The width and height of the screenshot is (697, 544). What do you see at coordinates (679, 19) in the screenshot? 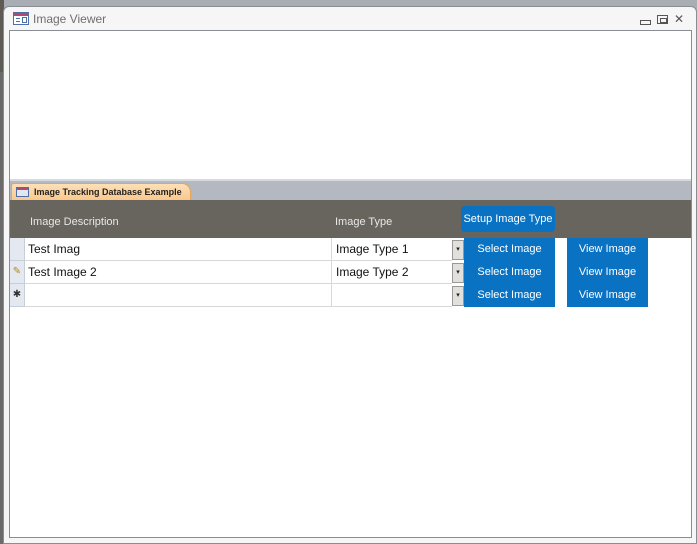
I see `close-icon: ✕` at bounding box center [679, 19].